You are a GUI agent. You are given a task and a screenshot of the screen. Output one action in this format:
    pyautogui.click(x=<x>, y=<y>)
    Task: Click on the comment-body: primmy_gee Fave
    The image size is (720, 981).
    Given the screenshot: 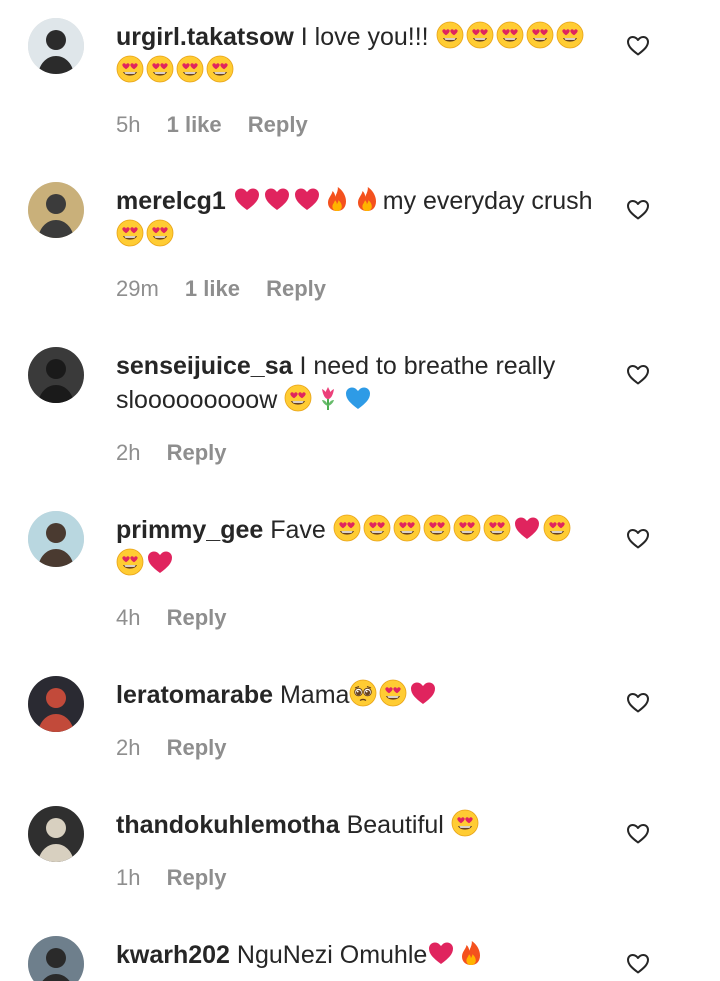 What is the action you would take?
    pyautogui.click(x=355, y=547)
    